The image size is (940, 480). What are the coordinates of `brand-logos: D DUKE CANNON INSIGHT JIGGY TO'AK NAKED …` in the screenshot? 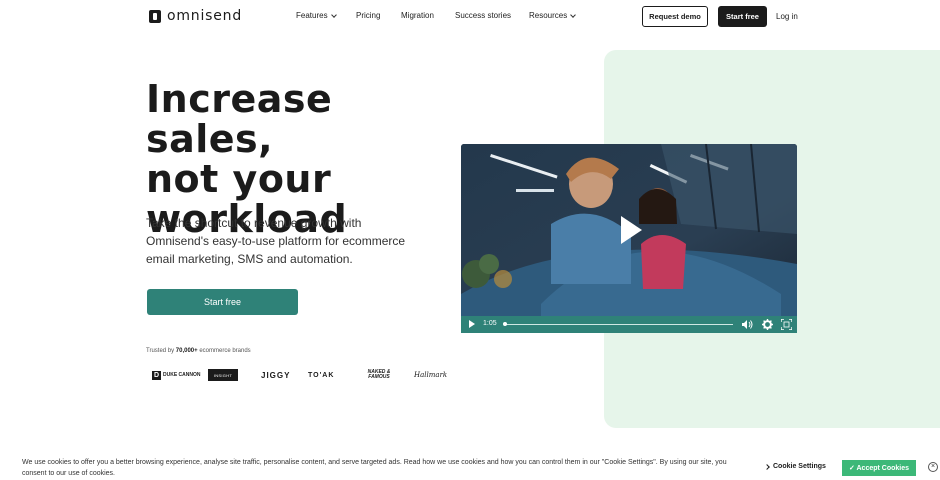 It's located at (302, 375).